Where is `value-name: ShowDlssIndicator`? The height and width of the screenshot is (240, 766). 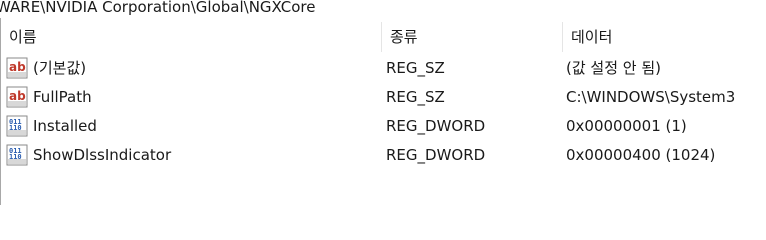
value-name: ShowDlssIndicator is located at coordinates (102, 155).